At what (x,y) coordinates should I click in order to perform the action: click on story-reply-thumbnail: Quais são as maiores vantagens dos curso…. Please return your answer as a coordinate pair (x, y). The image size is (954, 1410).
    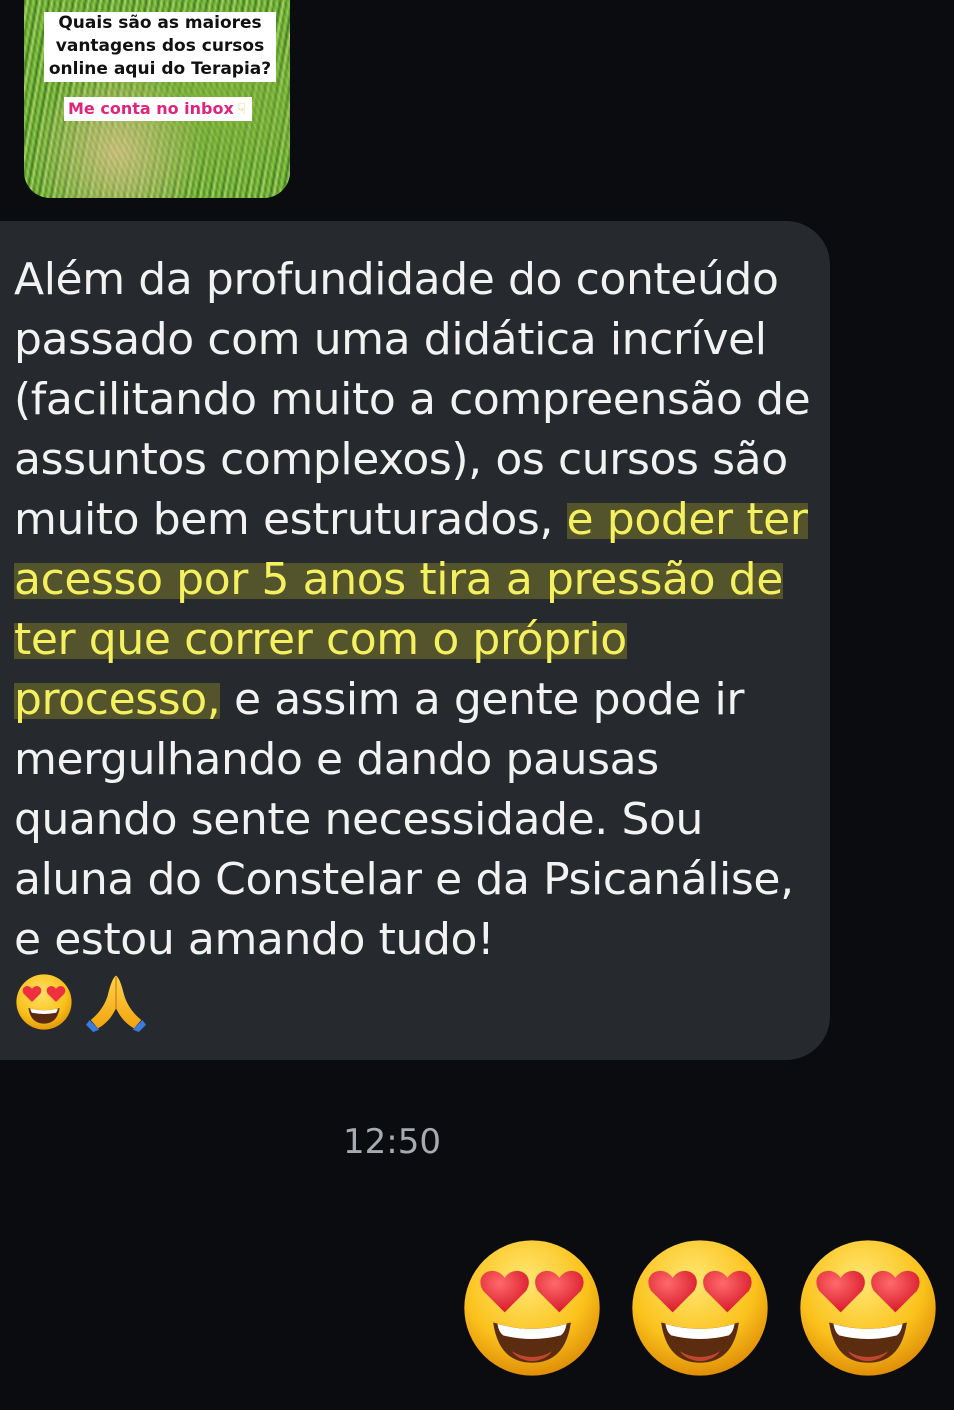
    Looking at the image, I should click on (157, 99).